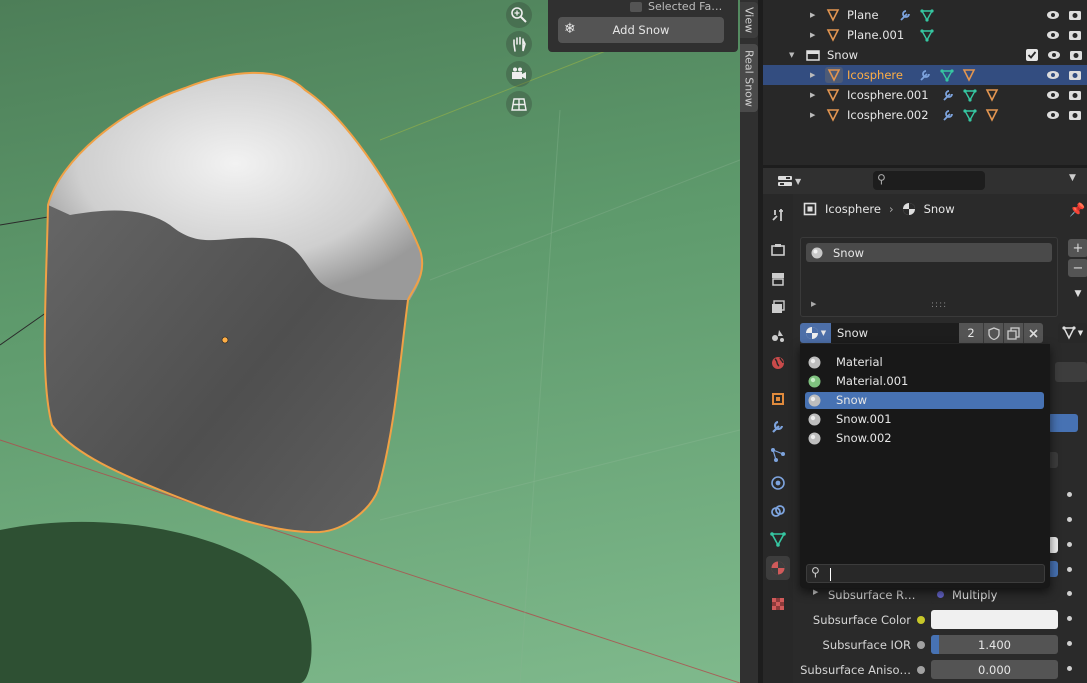 The image size is (1087, 683). I want to click on hand-pan-icon, so click(519, 44).